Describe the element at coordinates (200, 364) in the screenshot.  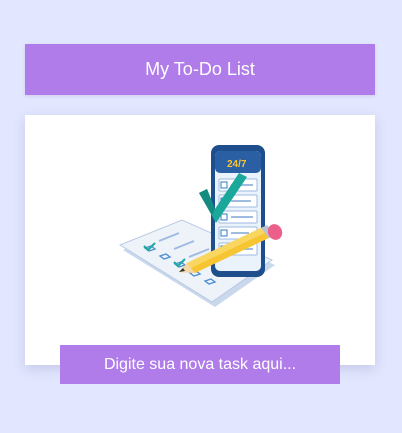
I see `new-task-input` at that location.